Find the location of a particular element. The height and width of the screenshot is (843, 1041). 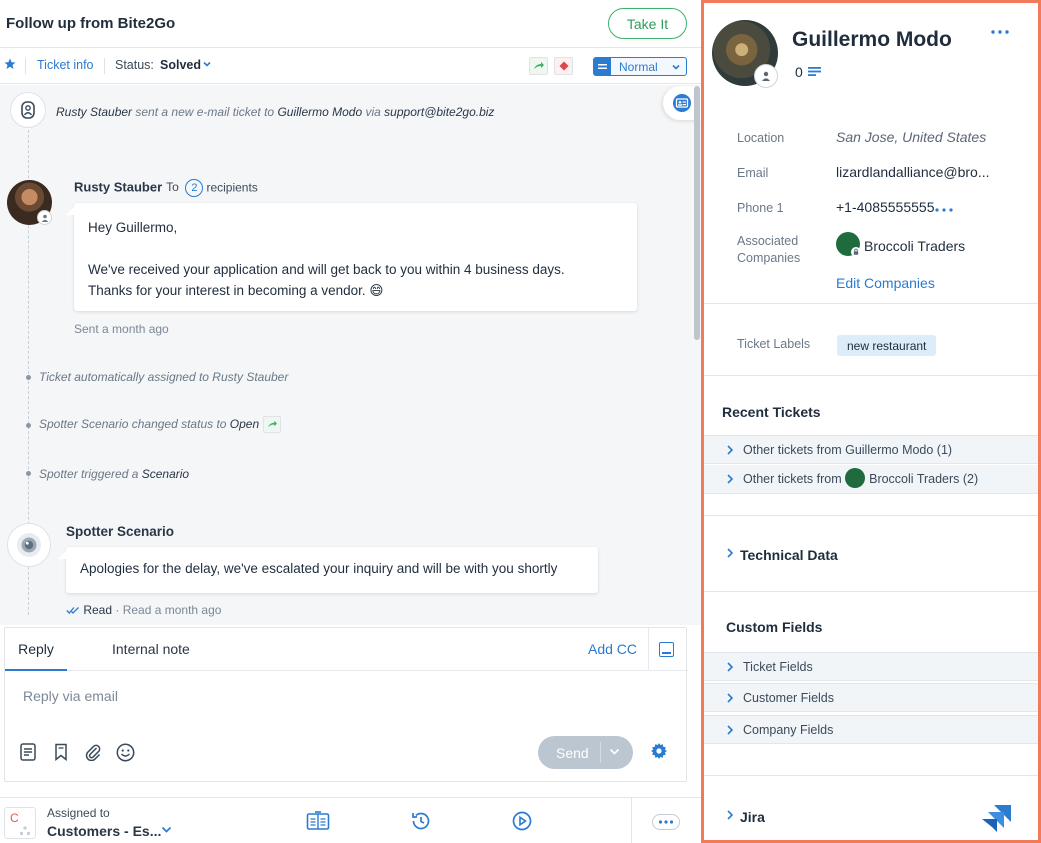

location-label: Location is located at coordinates (761, 138).